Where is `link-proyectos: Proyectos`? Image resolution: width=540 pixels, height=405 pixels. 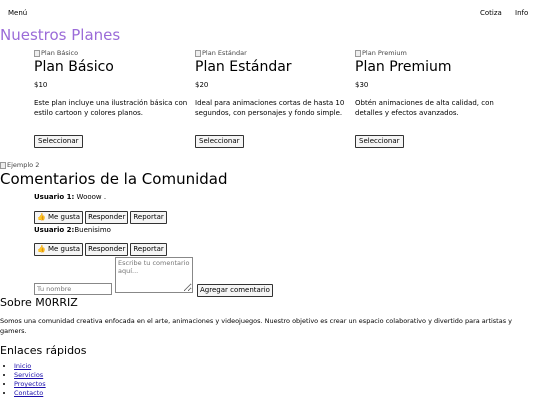
link-proyectos: Proyectos is located at coordinates (30, 384).